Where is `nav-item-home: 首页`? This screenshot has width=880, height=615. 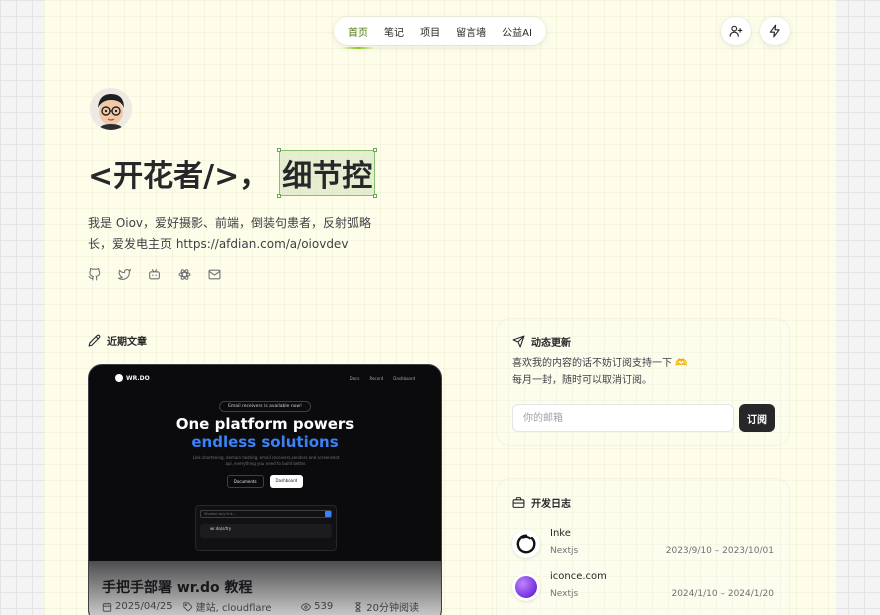
nav-item-home: 首页 is located at coordinates (358, 36).